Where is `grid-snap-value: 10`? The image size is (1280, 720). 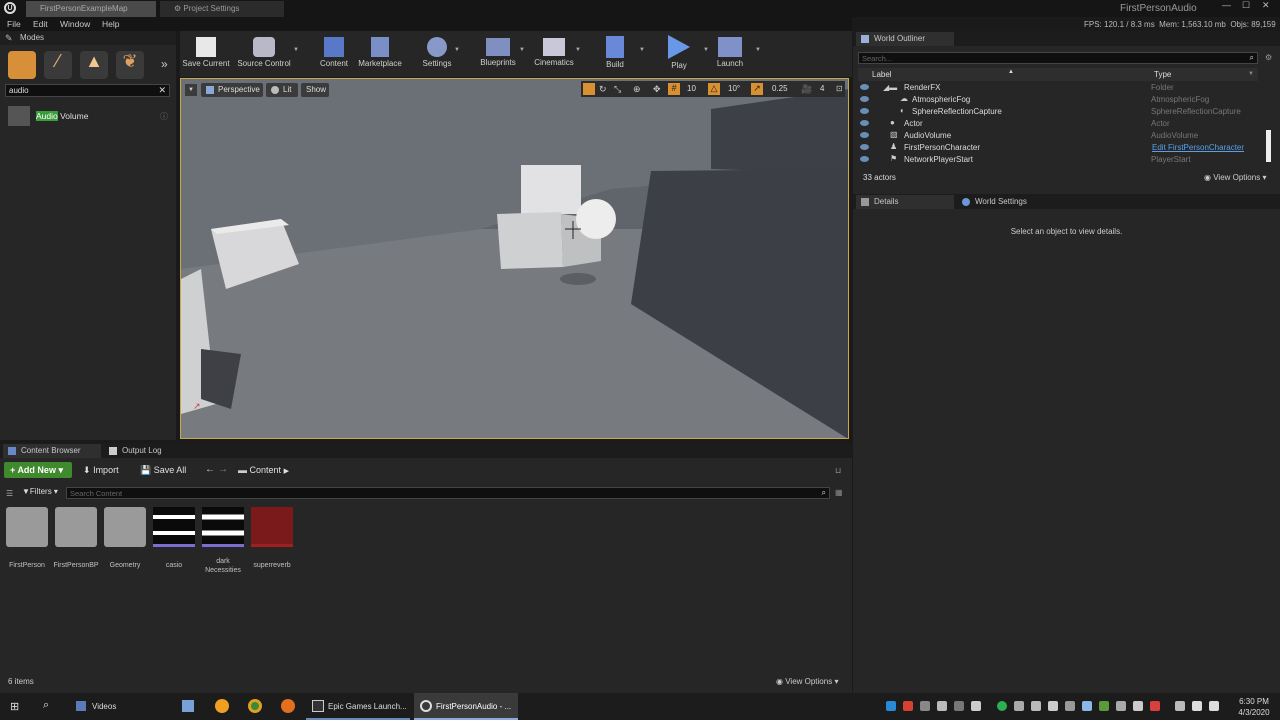
grid-snap-value: 10 is located at coordinates (691, 88).